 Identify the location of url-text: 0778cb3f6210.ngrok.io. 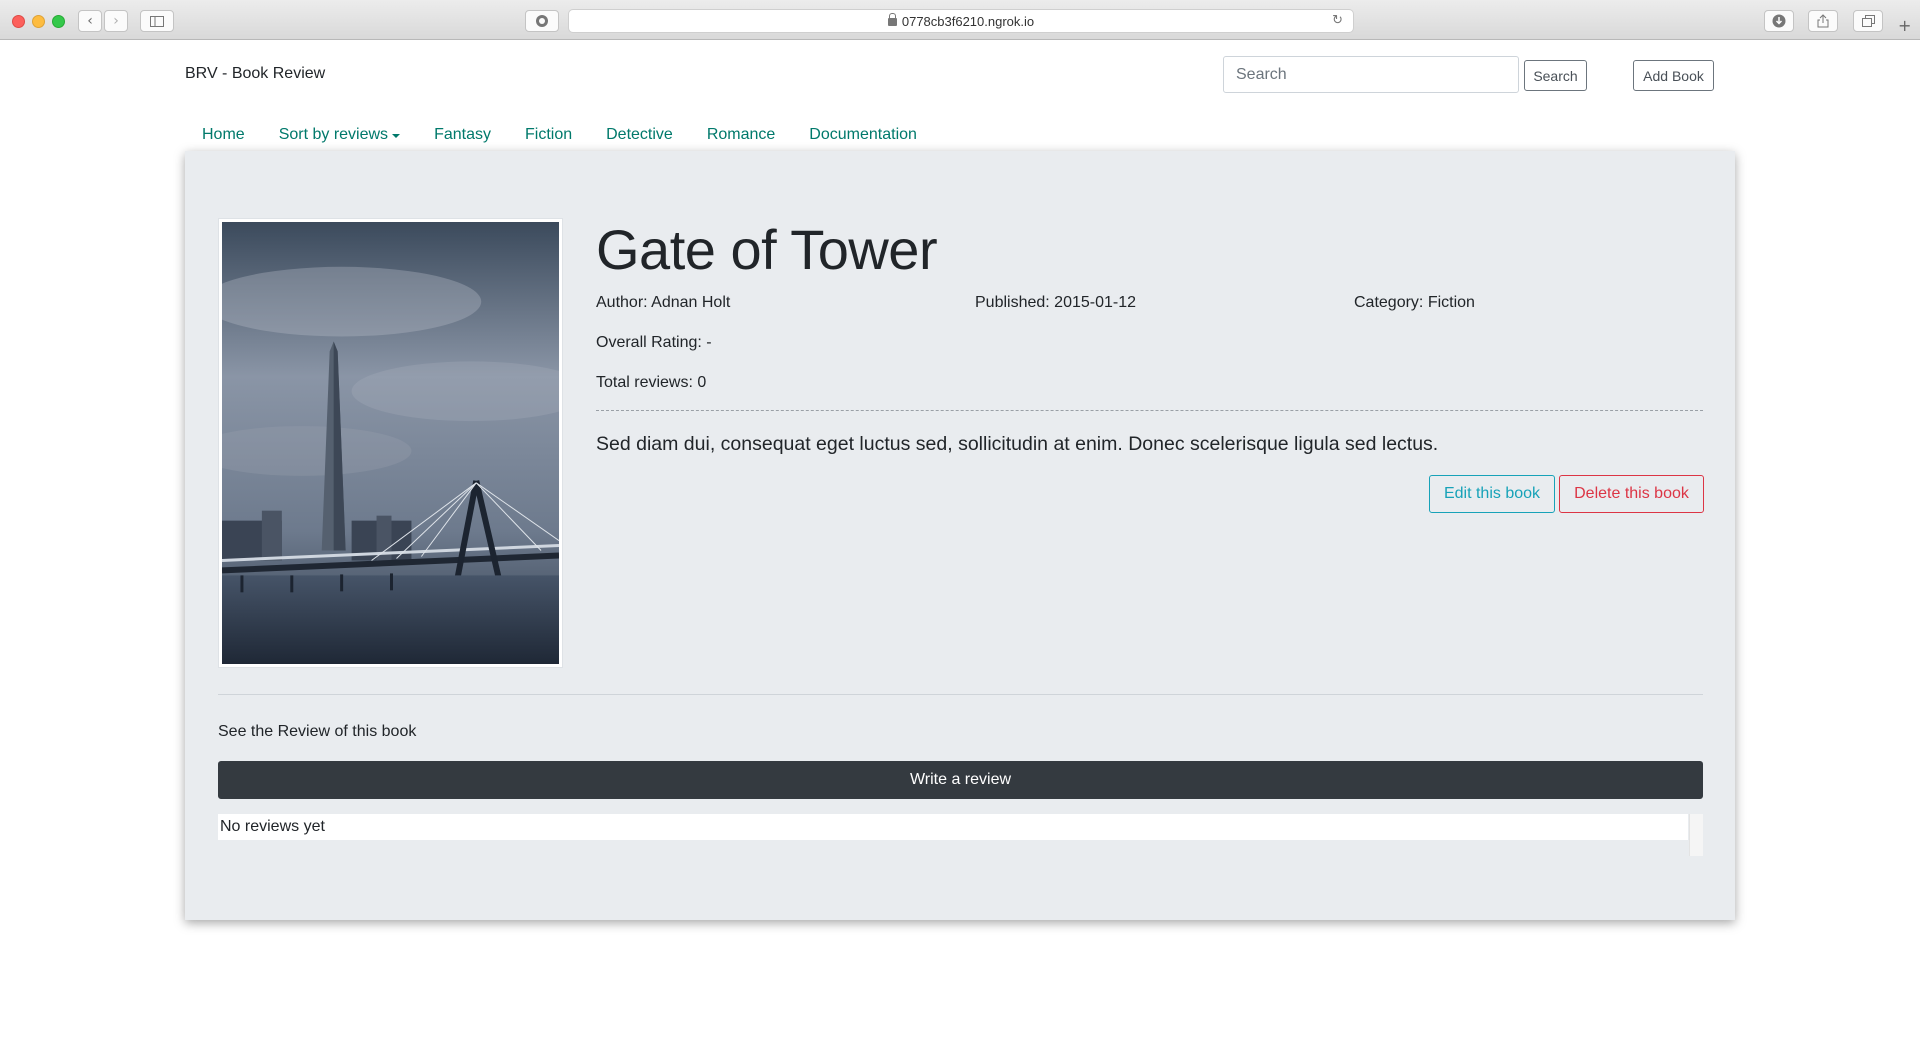
(968, 21).